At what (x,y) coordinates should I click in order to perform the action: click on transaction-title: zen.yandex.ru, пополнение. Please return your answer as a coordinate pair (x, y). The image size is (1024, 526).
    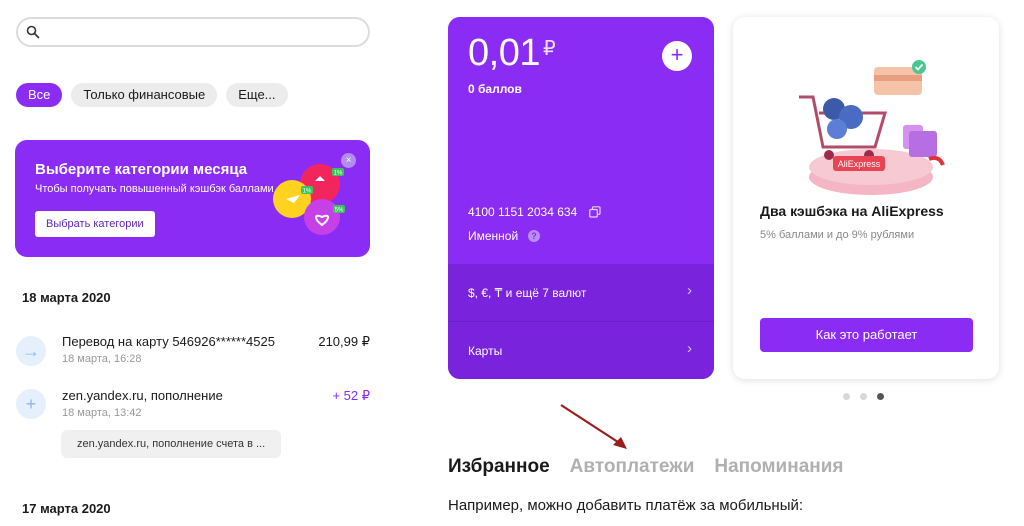
    Looking at the image, I should click on (142, 395).